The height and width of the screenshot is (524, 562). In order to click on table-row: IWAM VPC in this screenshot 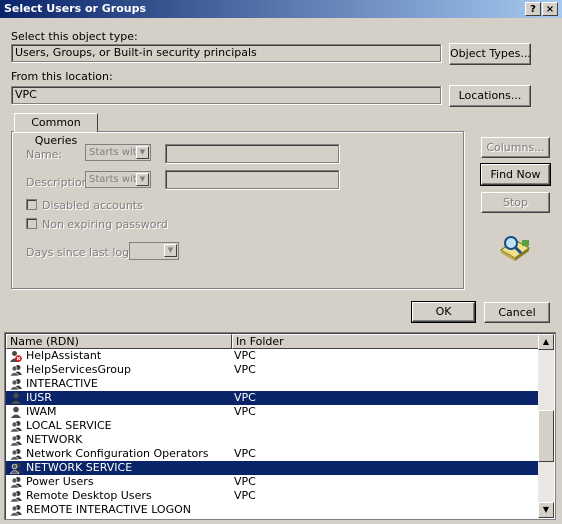, I will do `click(273, 412)`.